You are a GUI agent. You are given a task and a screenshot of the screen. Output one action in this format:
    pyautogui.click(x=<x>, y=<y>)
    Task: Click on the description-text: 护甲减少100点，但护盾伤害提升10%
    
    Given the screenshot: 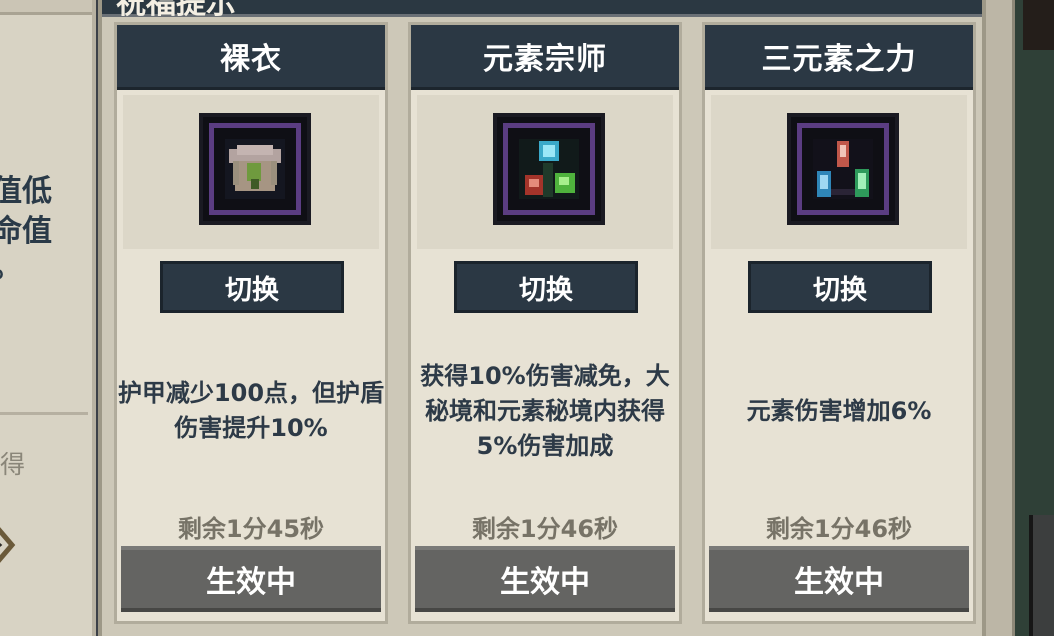 What is the action you would take?
    pyautogui.click(x=251, y=410)
    